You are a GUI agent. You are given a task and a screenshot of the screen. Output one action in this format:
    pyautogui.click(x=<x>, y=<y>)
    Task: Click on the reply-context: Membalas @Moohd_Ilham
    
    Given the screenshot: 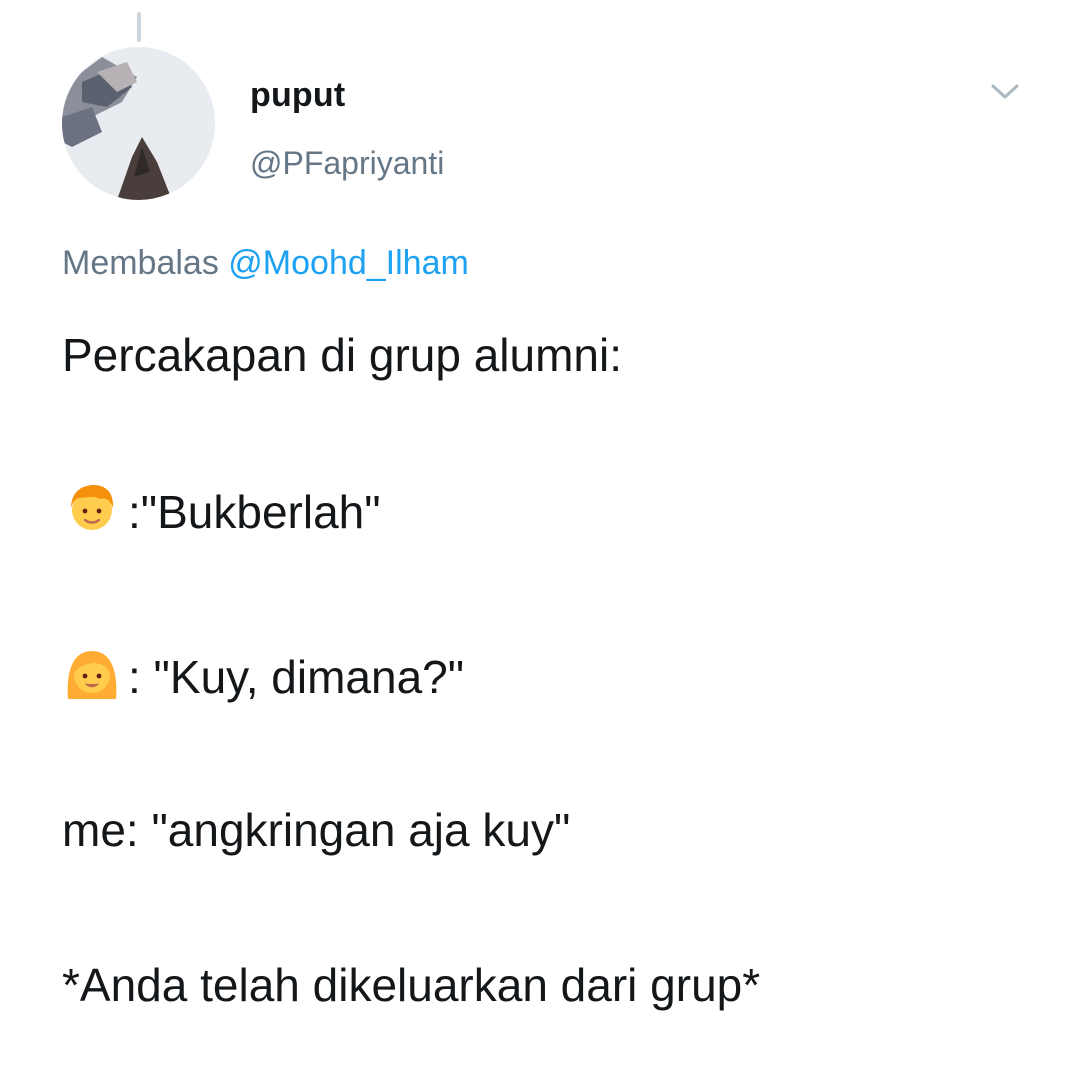 What is the action you would take?
    pyautogui.click(x=265, y=263)
    